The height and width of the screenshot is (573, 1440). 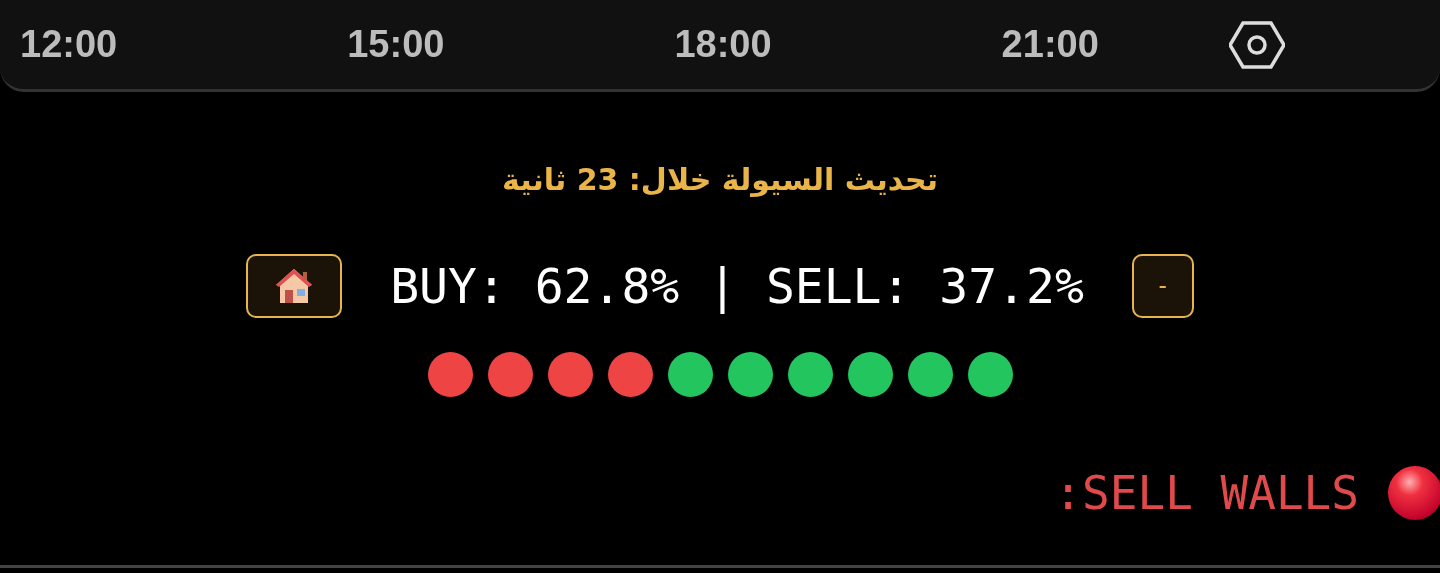 I want to click on sell-walls-label: :SELL WALLS, so click(x=1206, y=493).